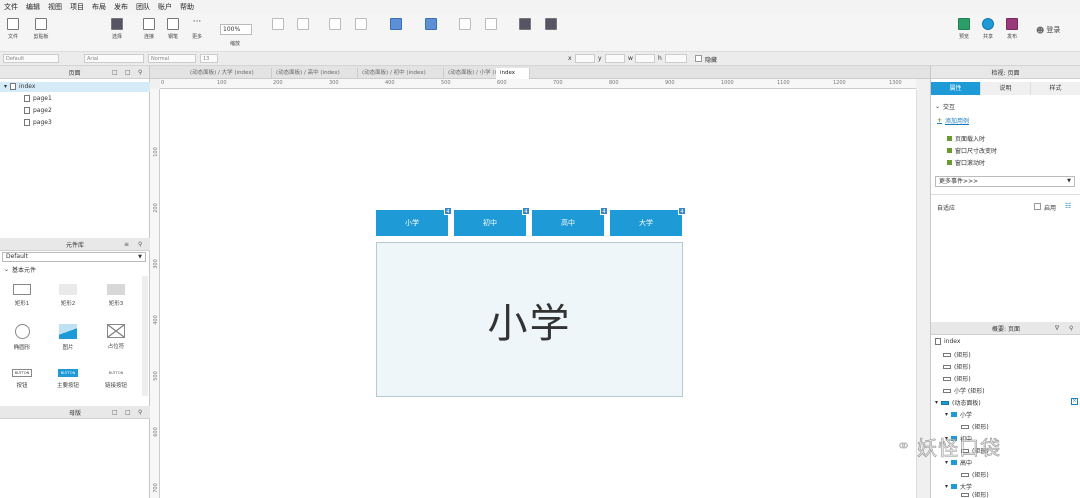 This screenshot has width=1080, height=498. I want to click on preview-button: 预览, so click(964, 29).